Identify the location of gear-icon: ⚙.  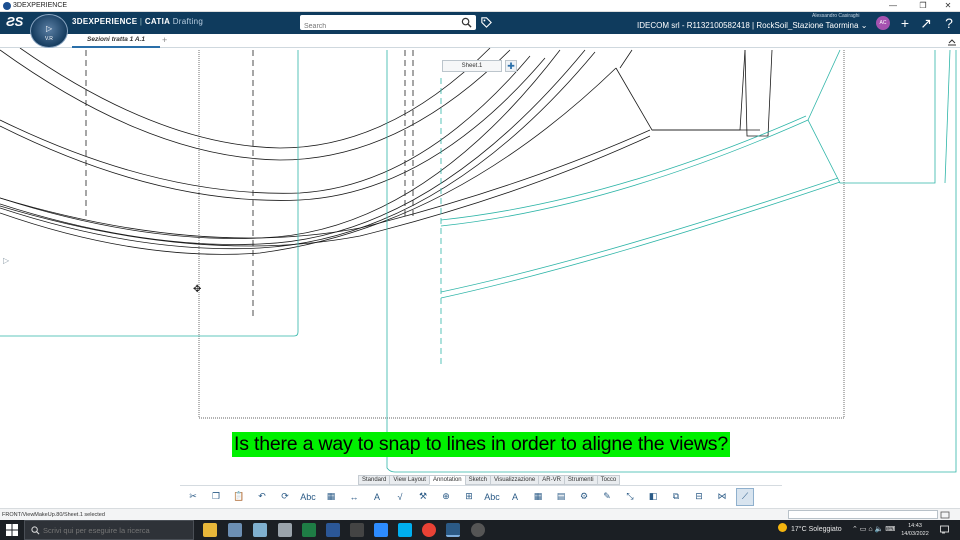
(584, 497).